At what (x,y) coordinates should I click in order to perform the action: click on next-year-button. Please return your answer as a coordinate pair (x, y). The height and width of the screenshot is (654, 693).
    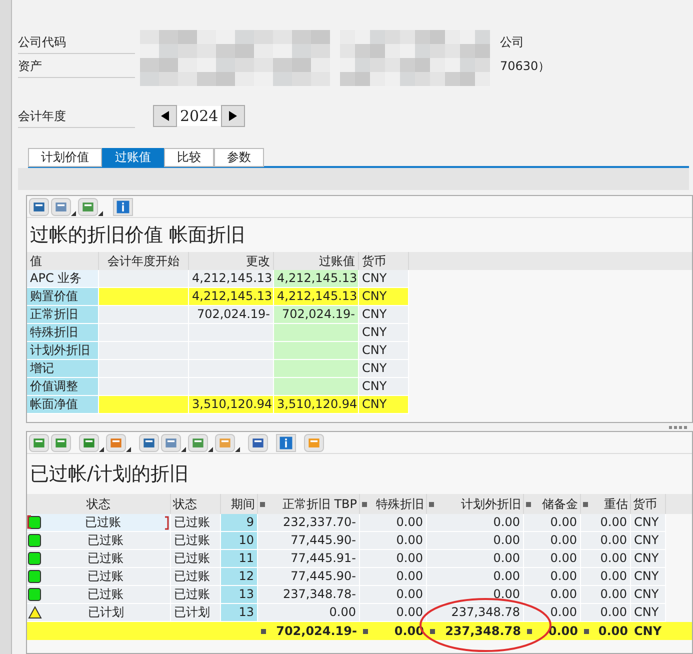
    Looking at the image, I should click on (233, 116).